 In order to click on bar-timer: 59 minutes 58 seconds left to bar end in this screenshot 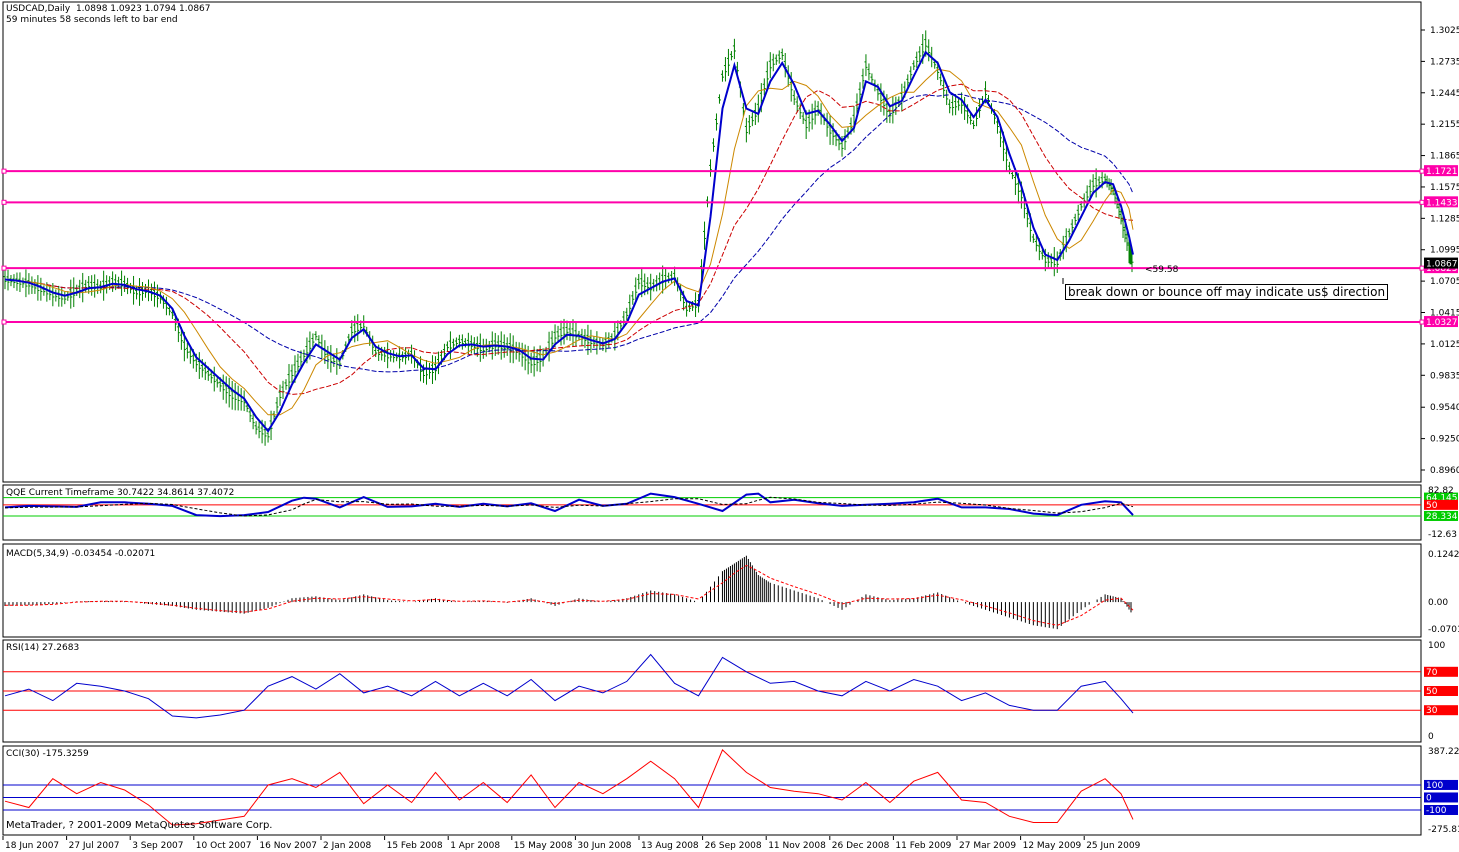, I will do `click(92, 20)`.